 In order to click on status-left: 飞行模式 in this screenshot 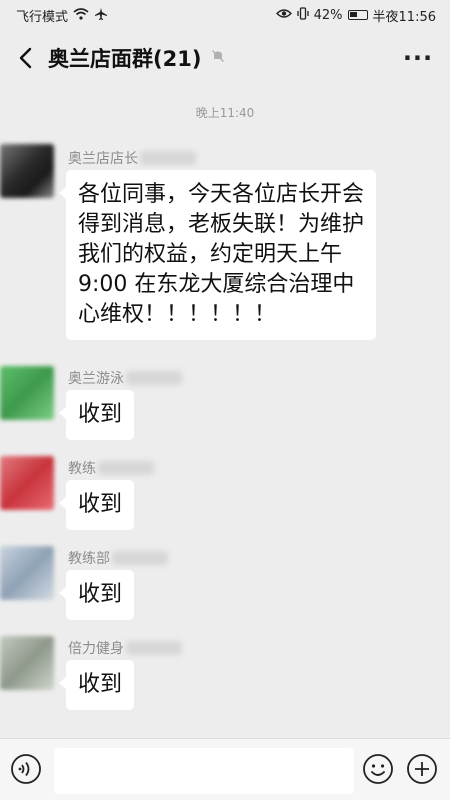, I will do `click(62, 15)`.